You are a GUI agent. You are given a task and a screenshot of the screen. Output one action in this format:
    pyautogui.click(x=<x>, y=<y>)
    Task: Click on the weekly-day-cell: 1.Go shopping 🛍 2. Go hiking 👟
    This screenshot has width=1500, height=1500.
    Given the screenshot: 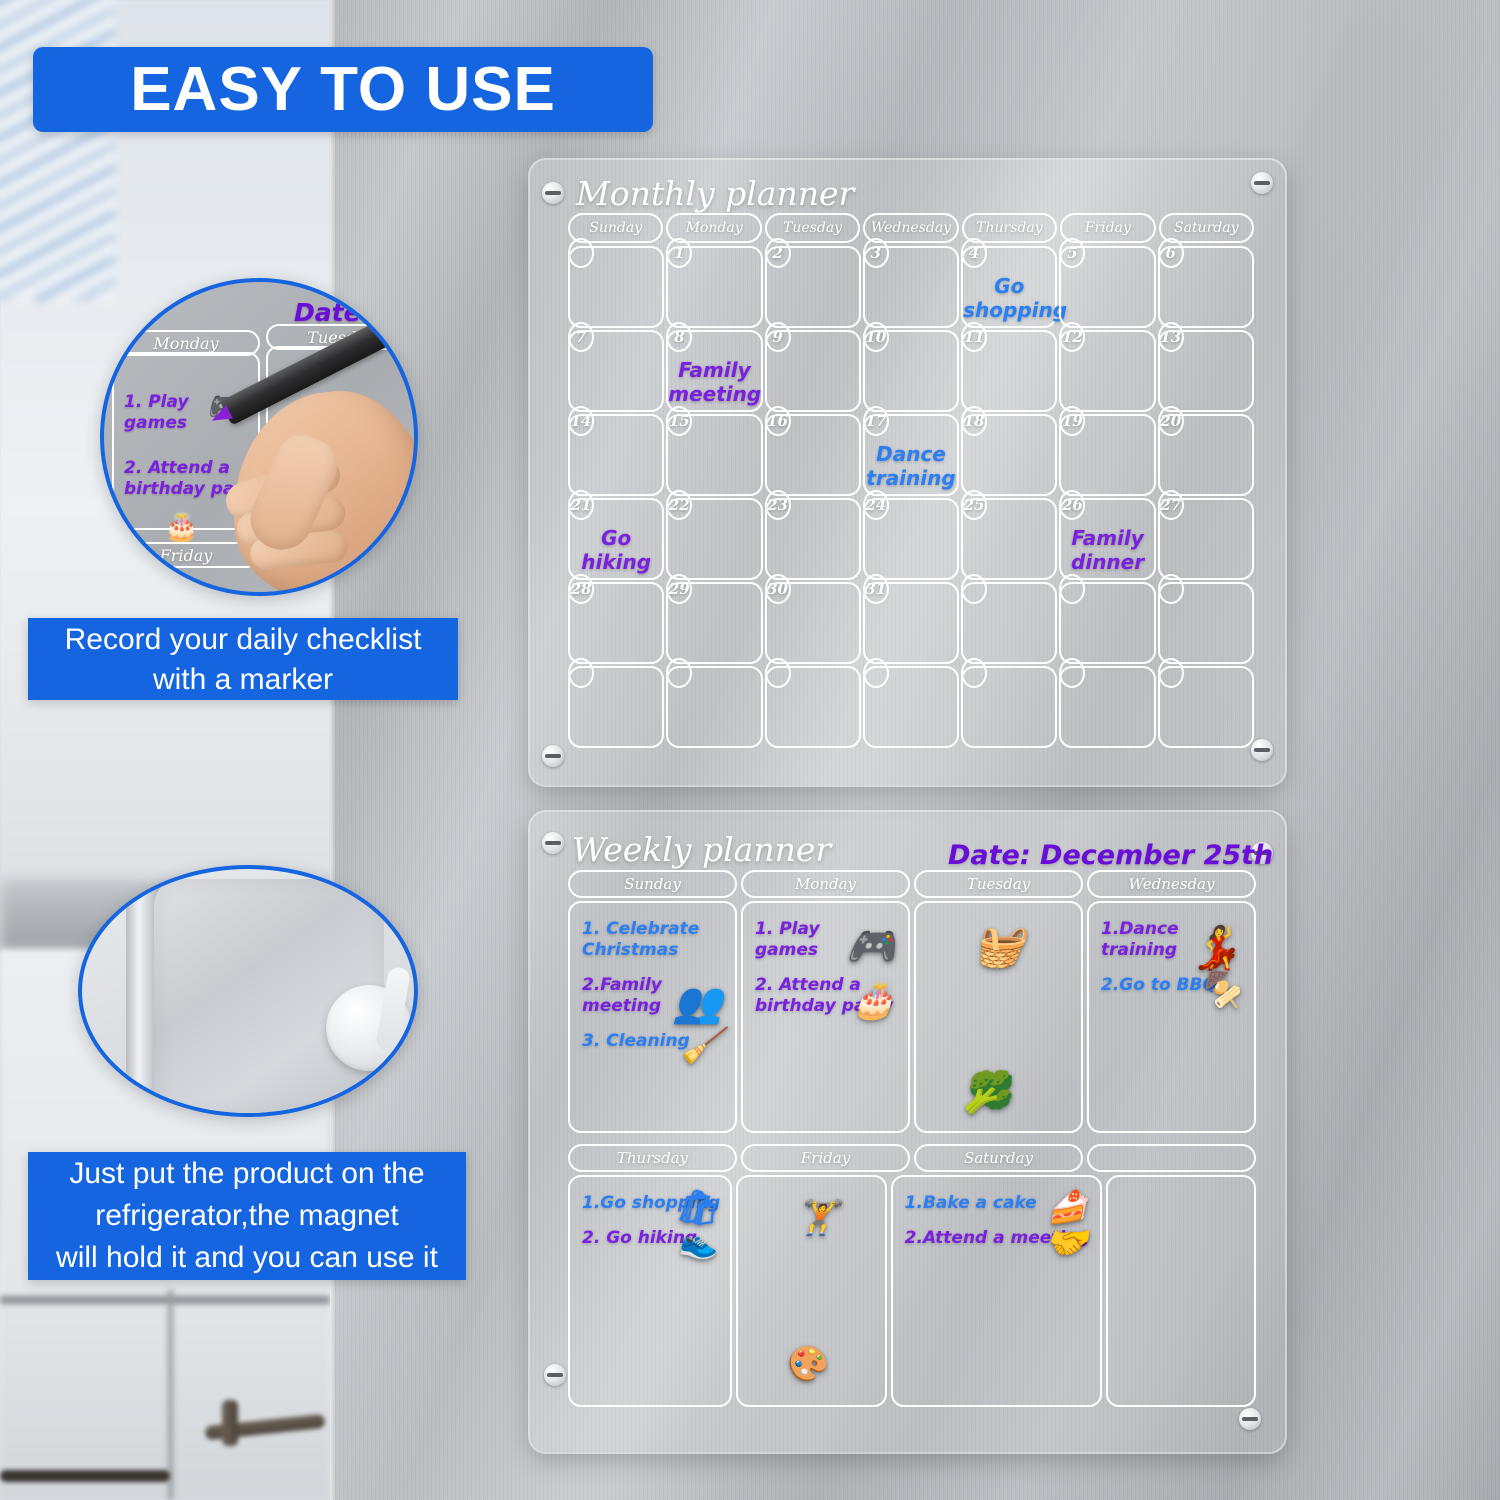 What is the action you would take?
    pyautogui.click(x=650, y=1291)
    